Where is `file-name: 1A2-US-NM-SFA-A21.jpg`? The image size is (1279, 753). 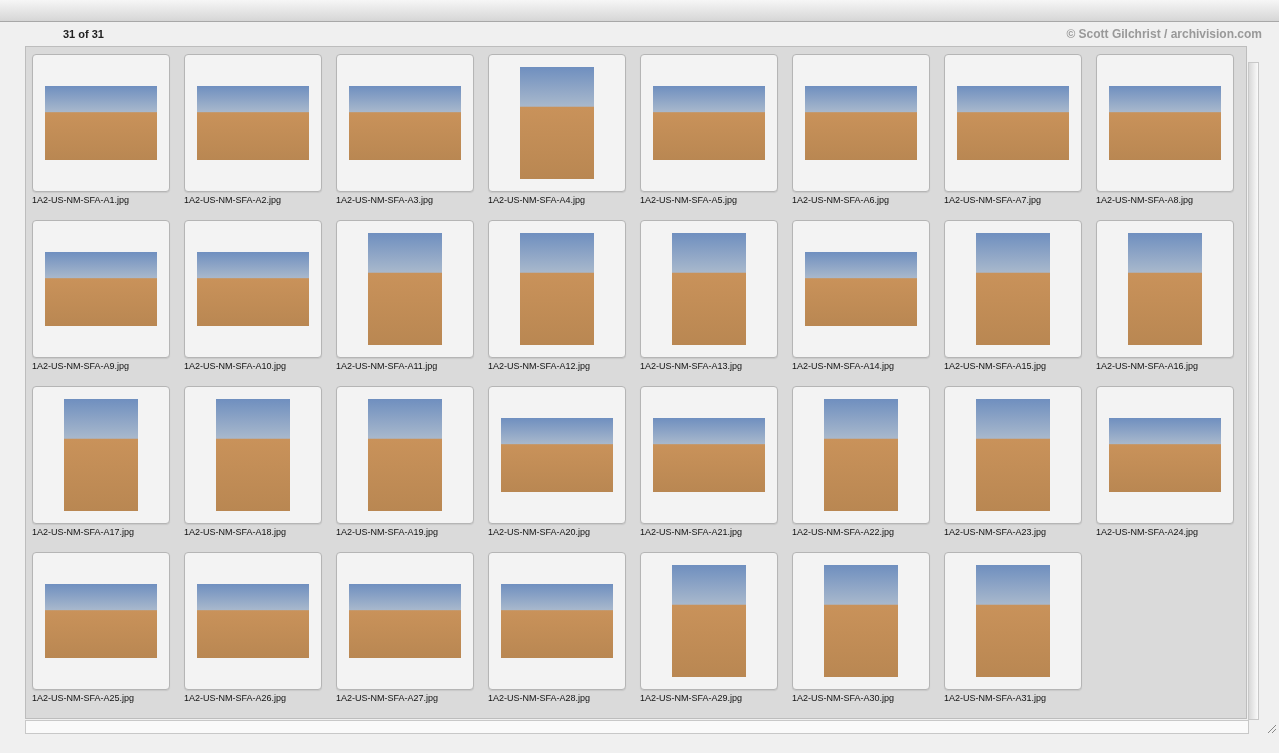
file-name: 1A2-US-NM-SFA-A21.jpg is located at coordinates (692, 532).